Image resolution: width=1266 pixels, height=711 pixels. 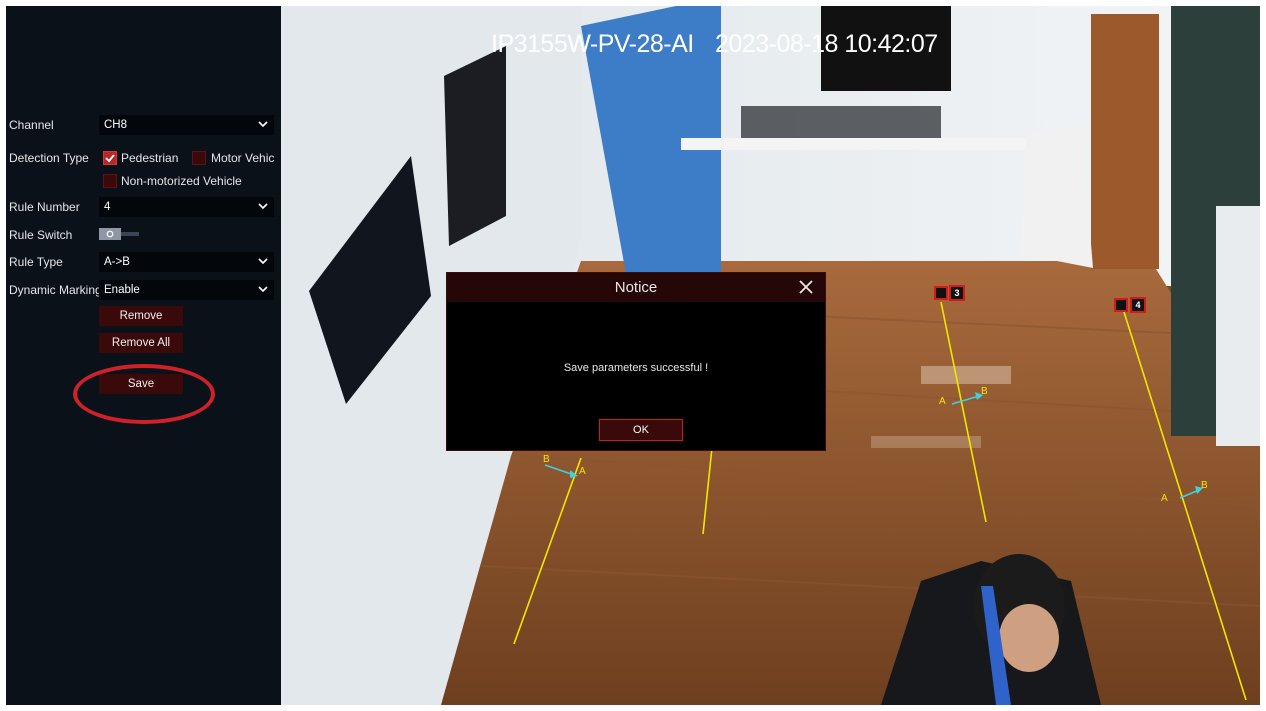 What do you see at coordinates (107, 207) in the screenshot?
I see `rule-number-value: 4` at bounding box center [107, 207].